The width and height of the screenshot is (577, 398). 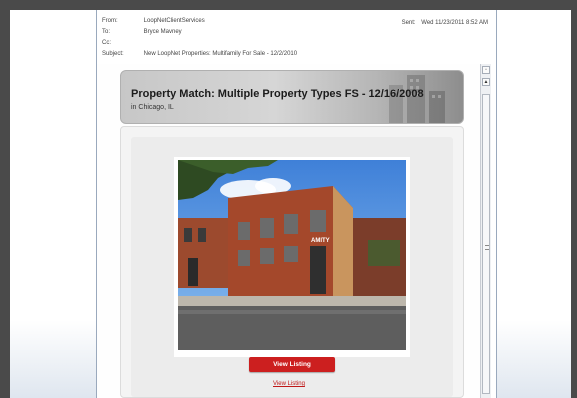 What do you see at coordinates (106, 32) in the screenshot?
I see `to-label: To:` at bounding box center [106, 32].